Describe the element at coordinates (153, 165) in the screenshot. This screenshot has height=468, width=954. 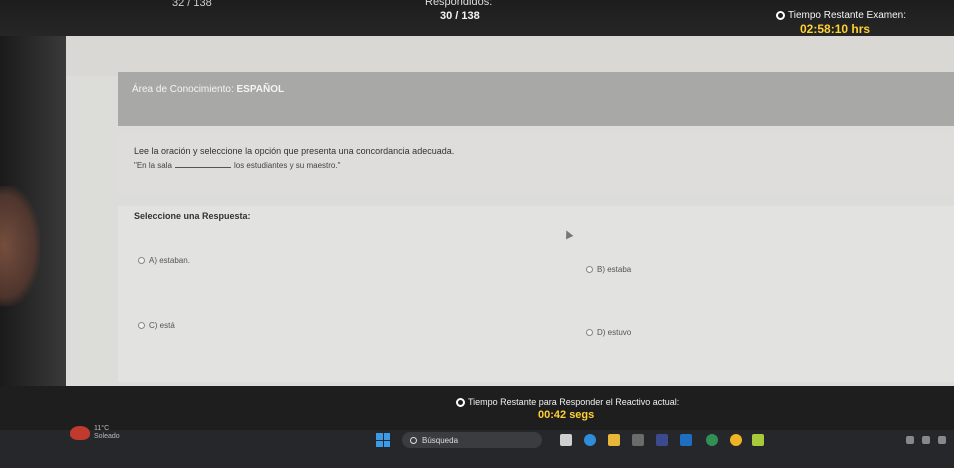
I see `sentence-start: "En la sala` at that location.